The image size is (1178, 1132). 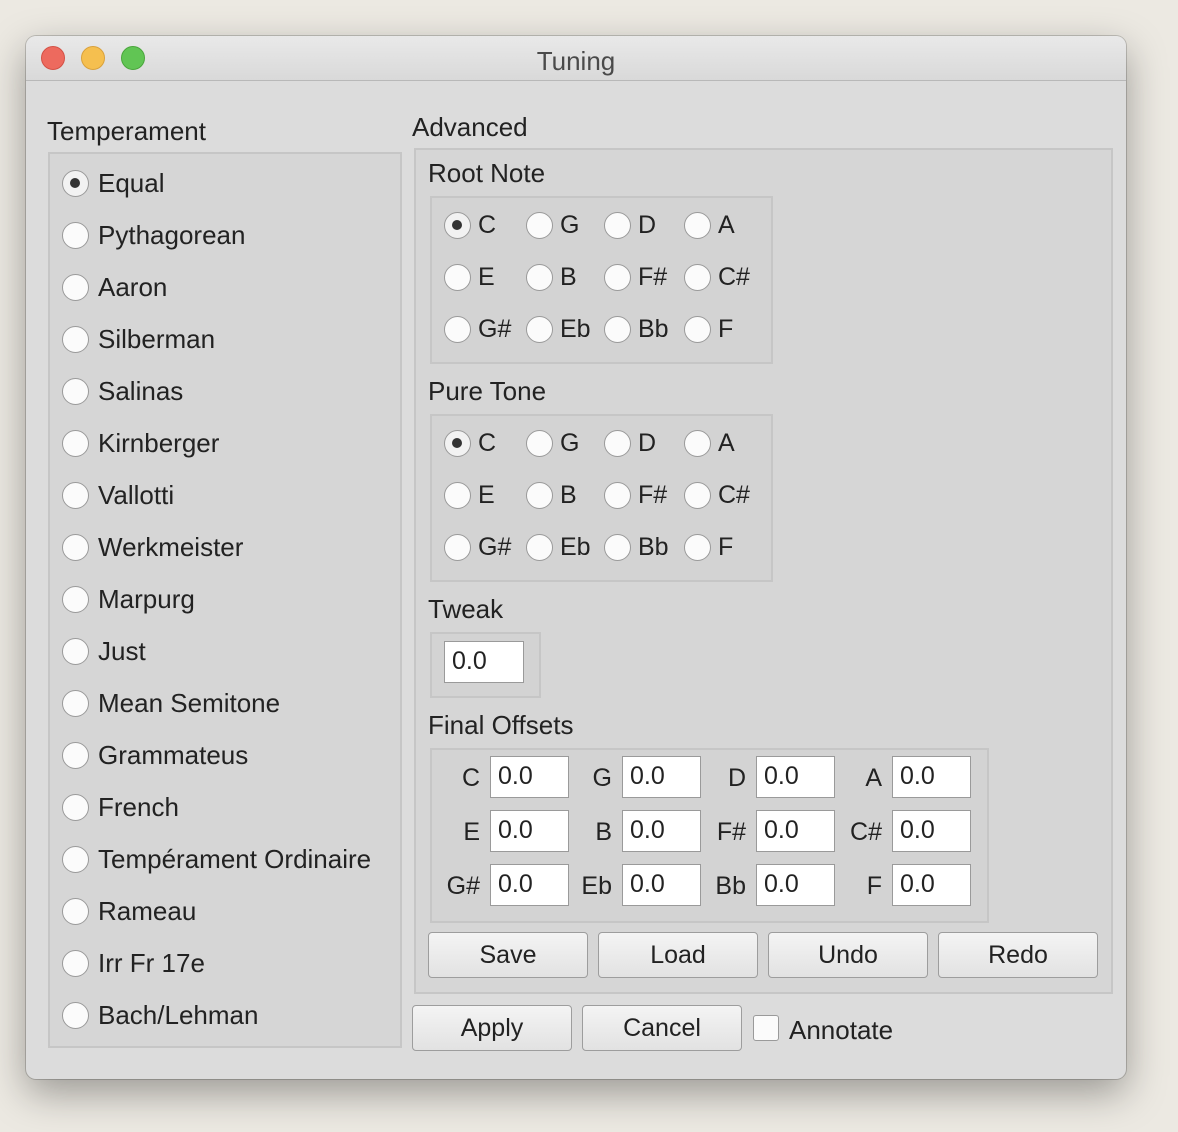 I want to click on offset-input-d: 0.0, so click(x=795, y=777).